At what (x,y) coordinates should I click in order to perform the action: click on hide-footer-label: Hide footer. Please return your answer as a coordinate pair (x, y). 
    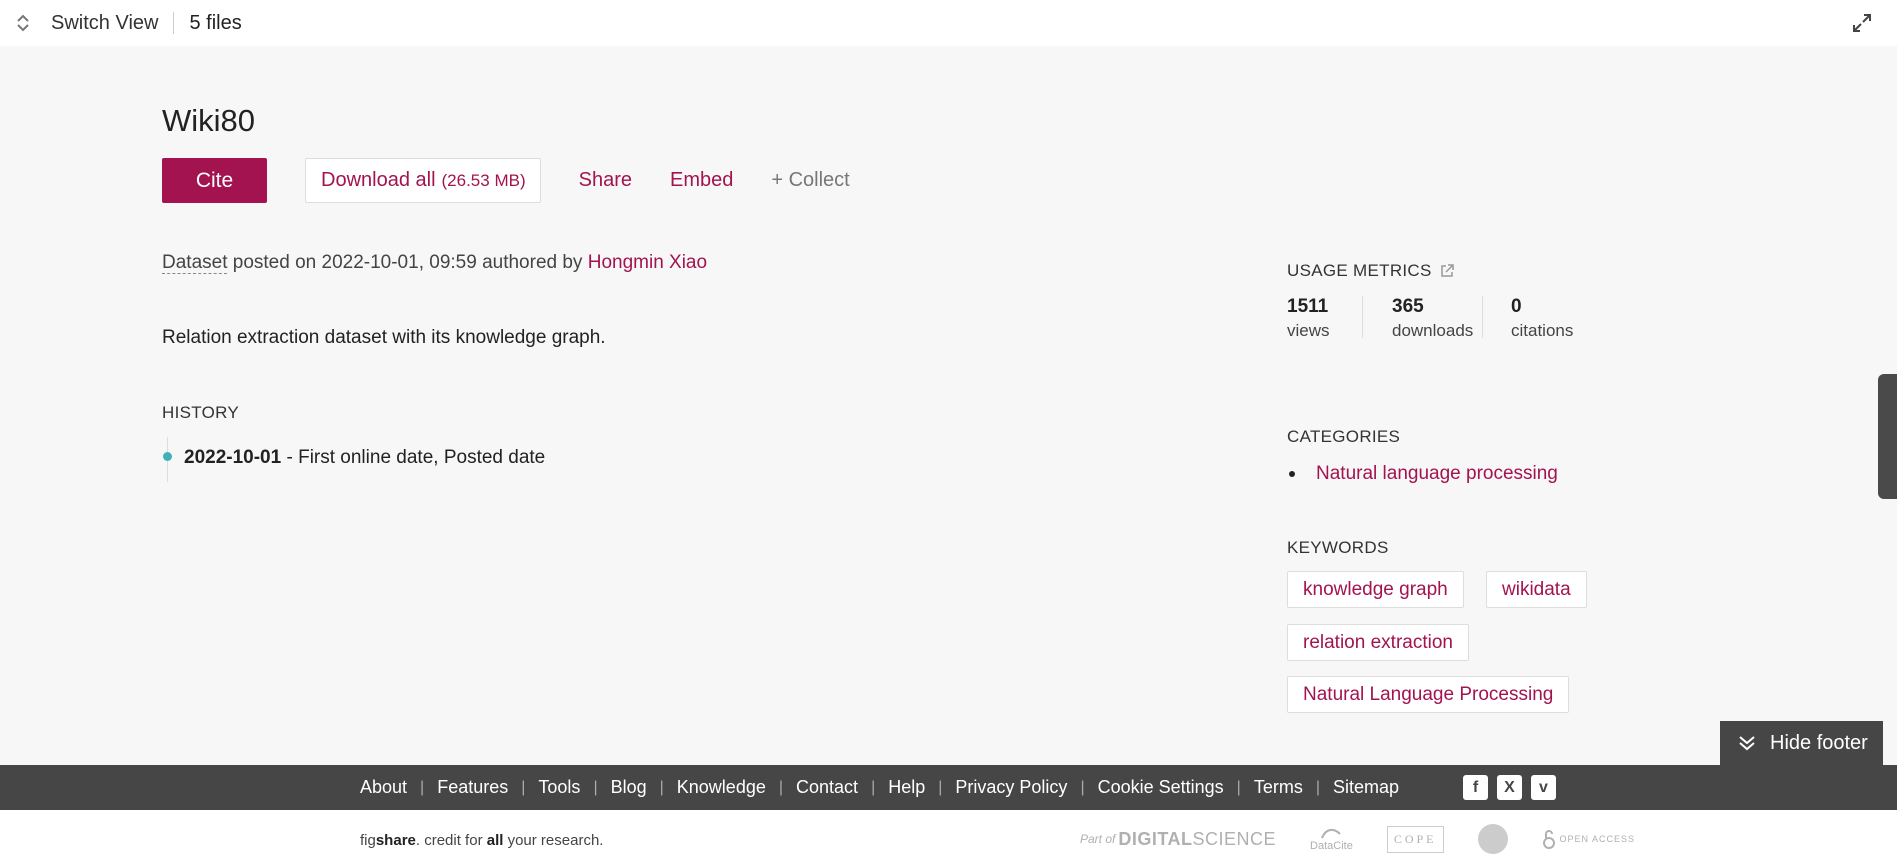
    Looking at the image, I should click on (1819, 742).